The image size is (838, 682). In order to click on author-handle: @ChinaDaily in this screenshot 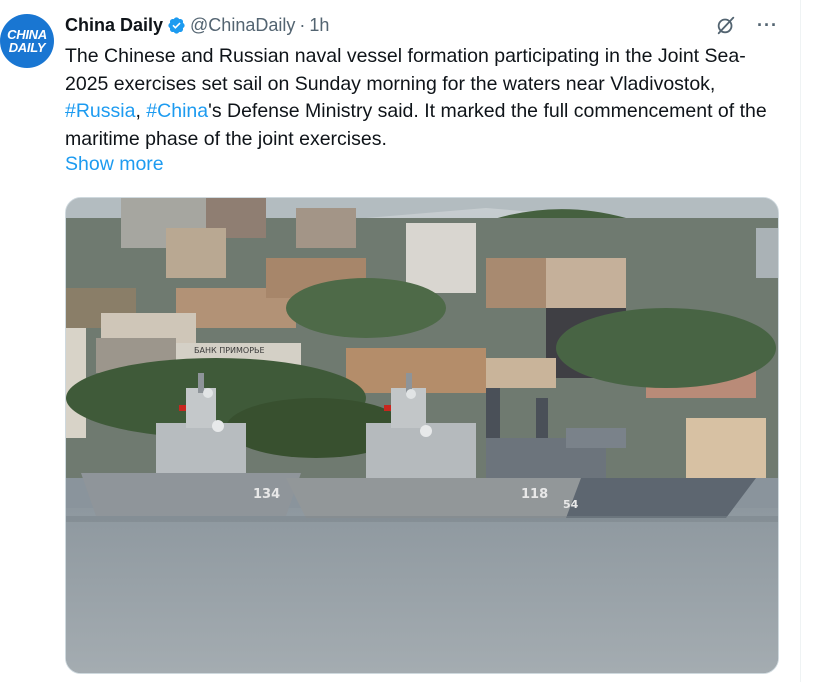, I will do `click(242, 25)`.